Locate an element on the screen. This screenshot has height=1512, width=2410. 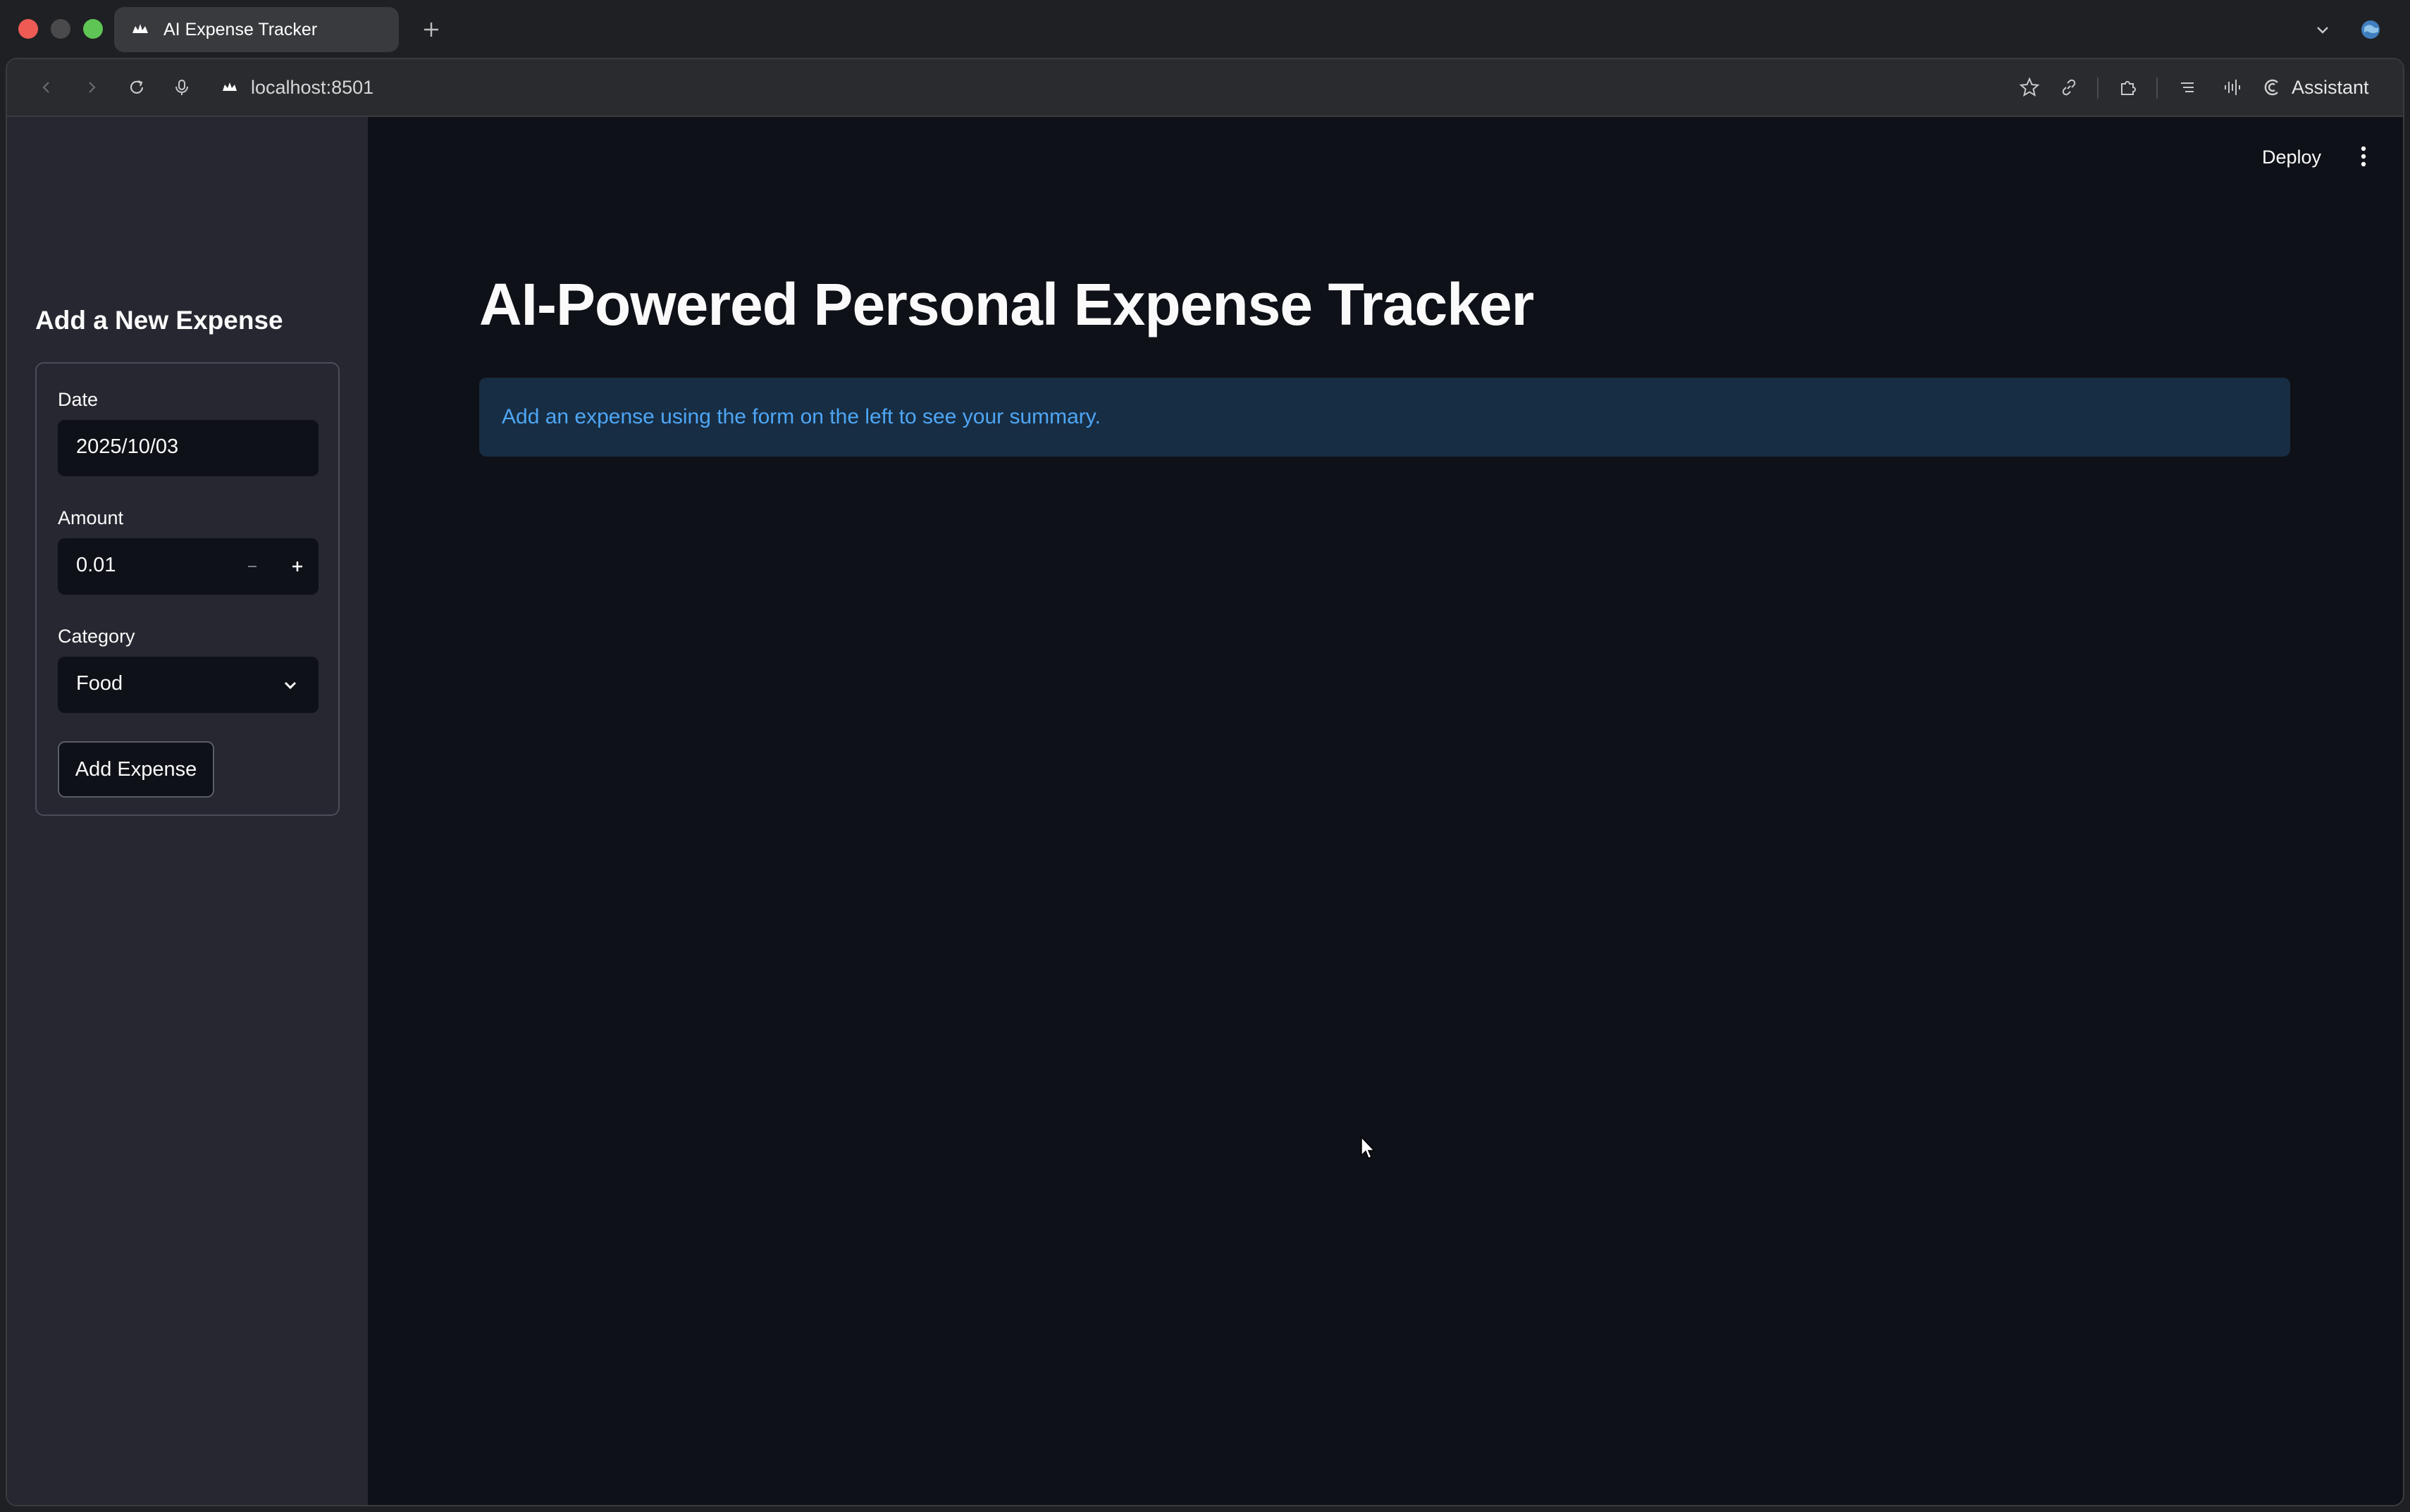
kebab-menu-icon is located at coordinates (2364, 156).